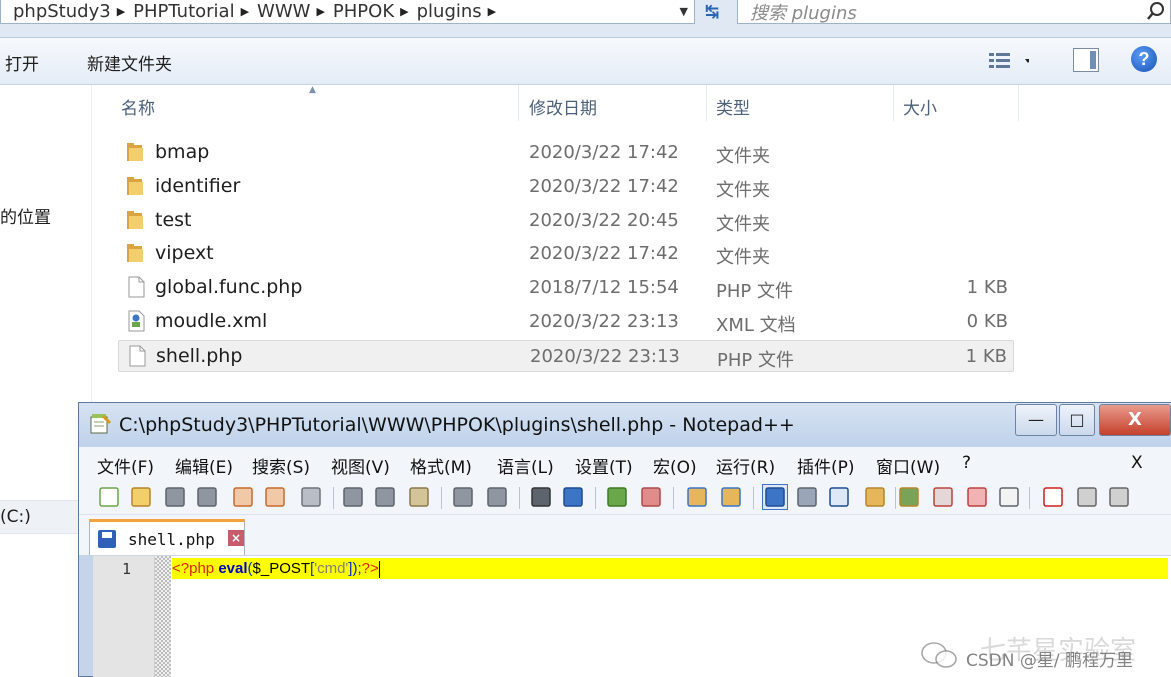  I want to click on redo-icon, so click(497, 497).